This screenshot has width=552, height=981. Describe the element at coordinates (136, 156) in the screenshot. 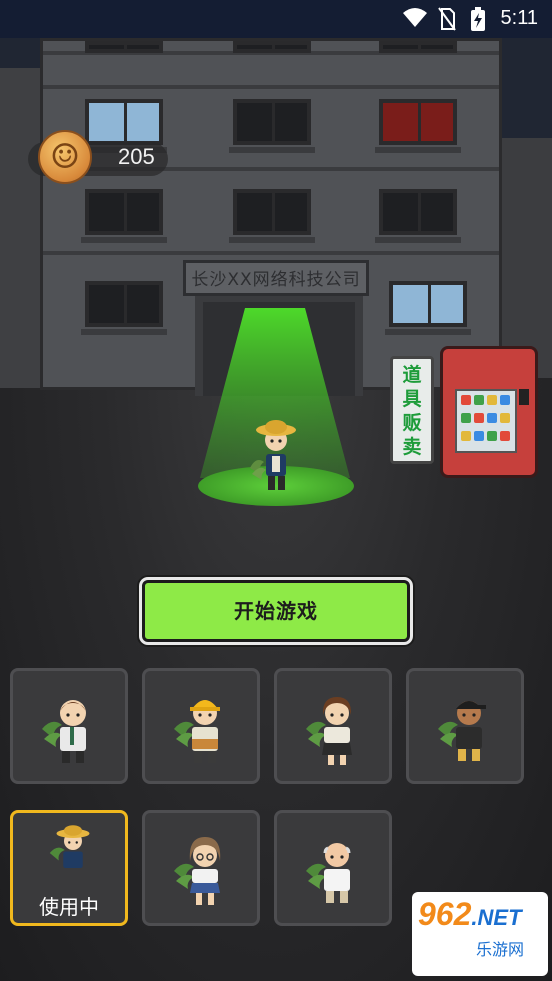

I see `coin-count: 205` at that location.